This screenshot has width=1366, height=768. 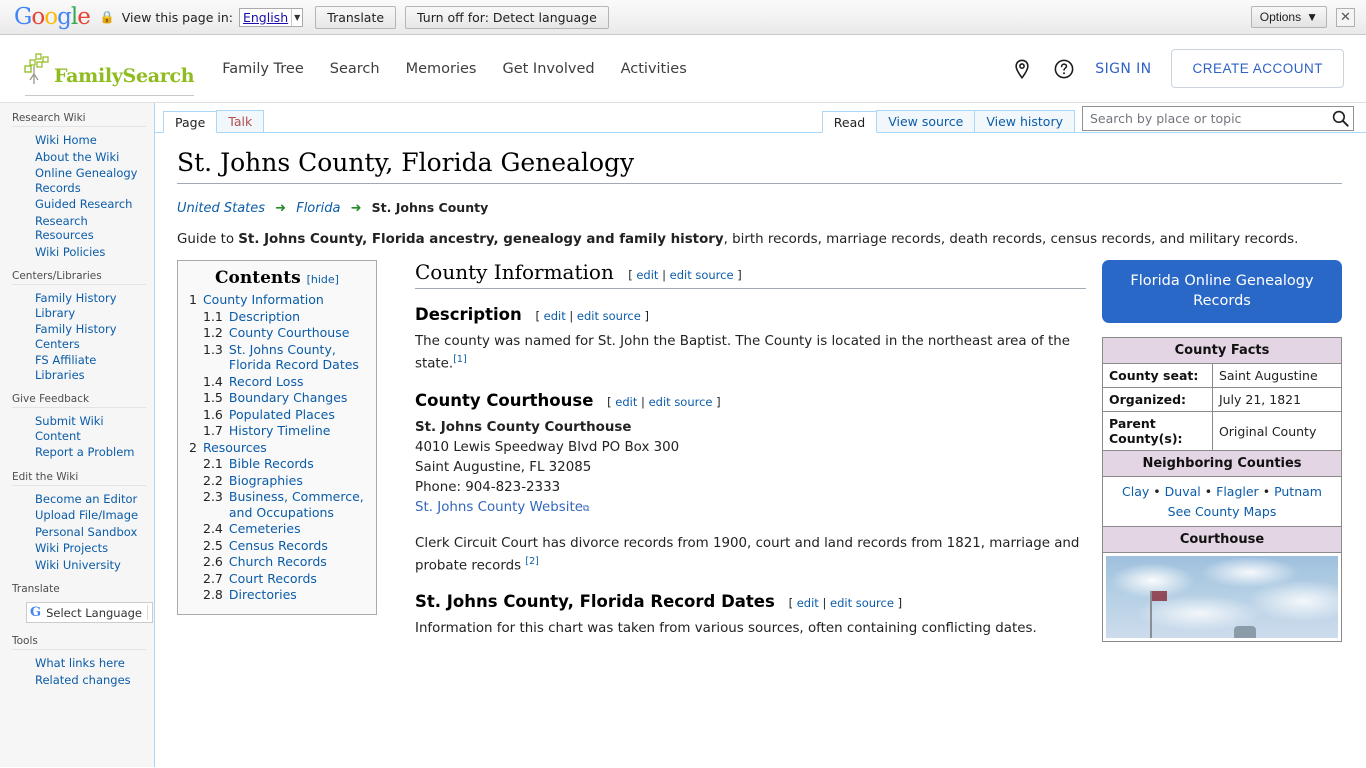 What do you see at coordinates (266, 382) in the screenshot?
I see `toc-link-record-loss: Record Loss` at bounding box center [266, 382].